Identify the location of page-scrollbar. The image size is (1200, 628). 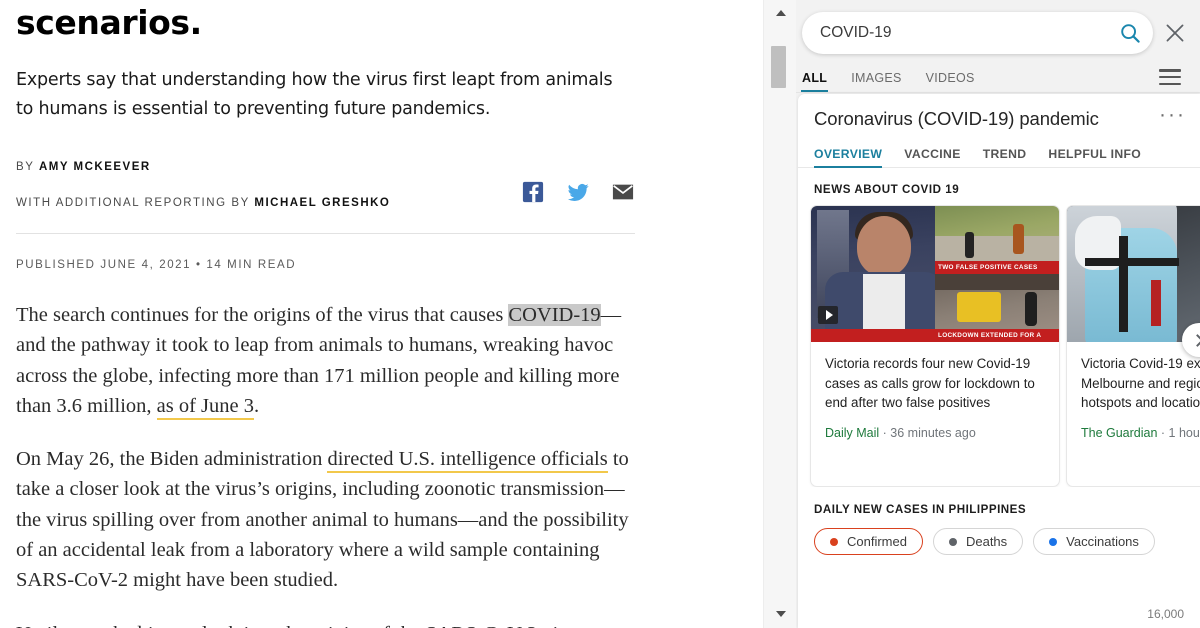
(779, 314).